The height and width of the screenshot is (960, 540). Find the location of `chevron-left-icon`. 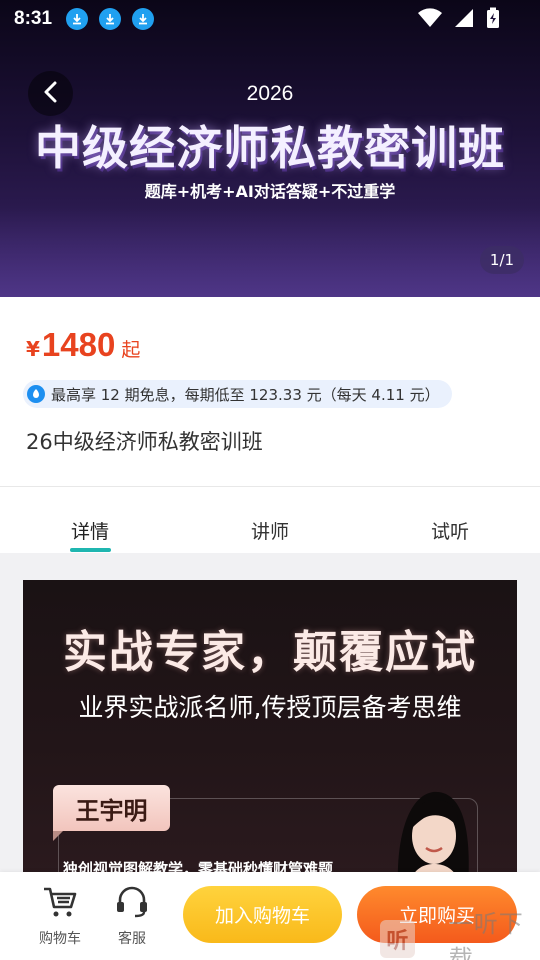

chevron-left-icon is located at coordinates (51, 94).